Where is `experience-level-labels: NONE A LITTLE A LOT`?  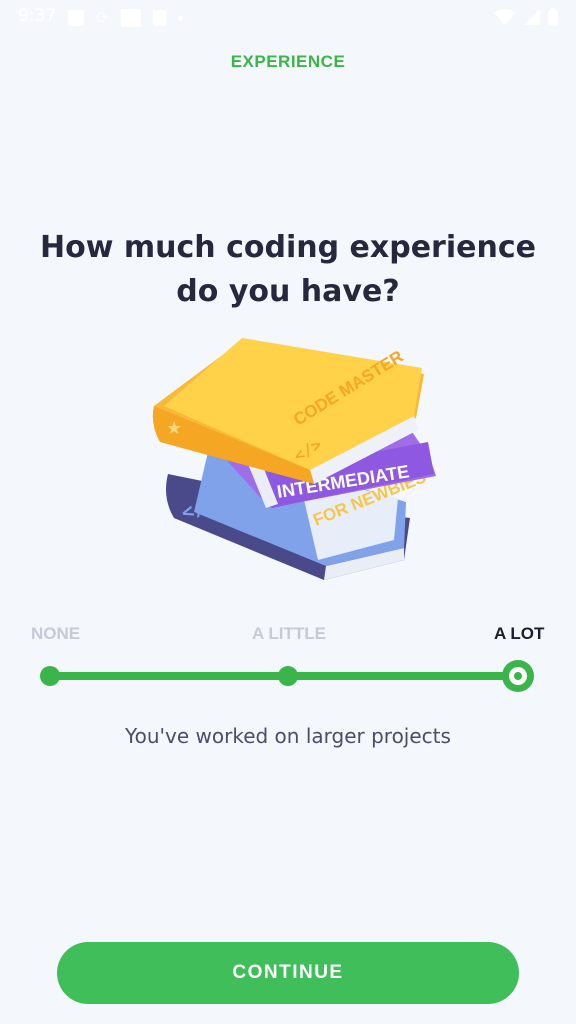 experience-level-labels: NONE A LITTLE A LOT is located at coordinates (288, 636).